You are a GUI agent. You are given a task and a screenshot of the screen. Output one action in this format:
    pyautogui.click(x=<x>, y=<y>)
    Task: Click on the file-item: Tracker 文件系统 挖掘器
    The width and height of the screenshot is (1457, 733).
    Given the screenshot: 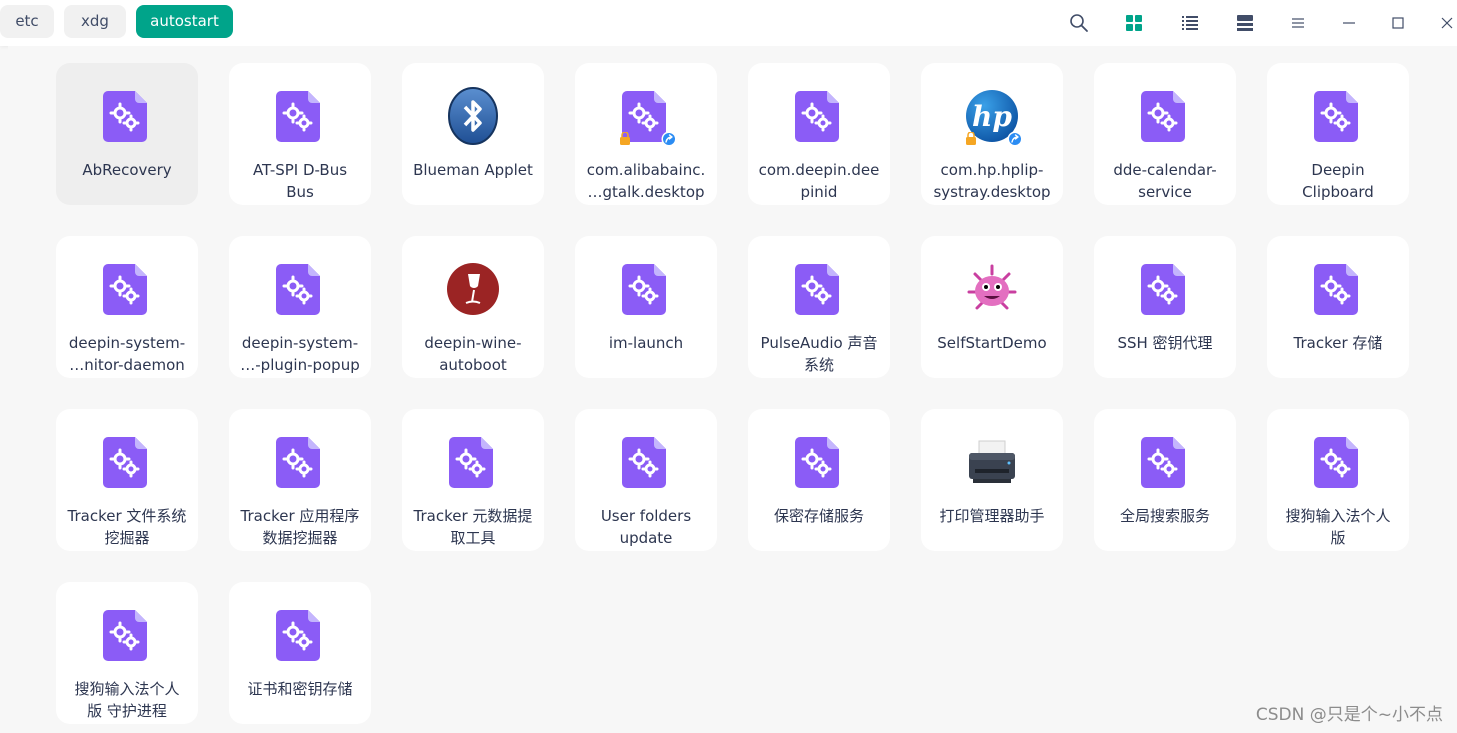 What is the action you would take?
    pyautogui.click(x=127, y=480)
    